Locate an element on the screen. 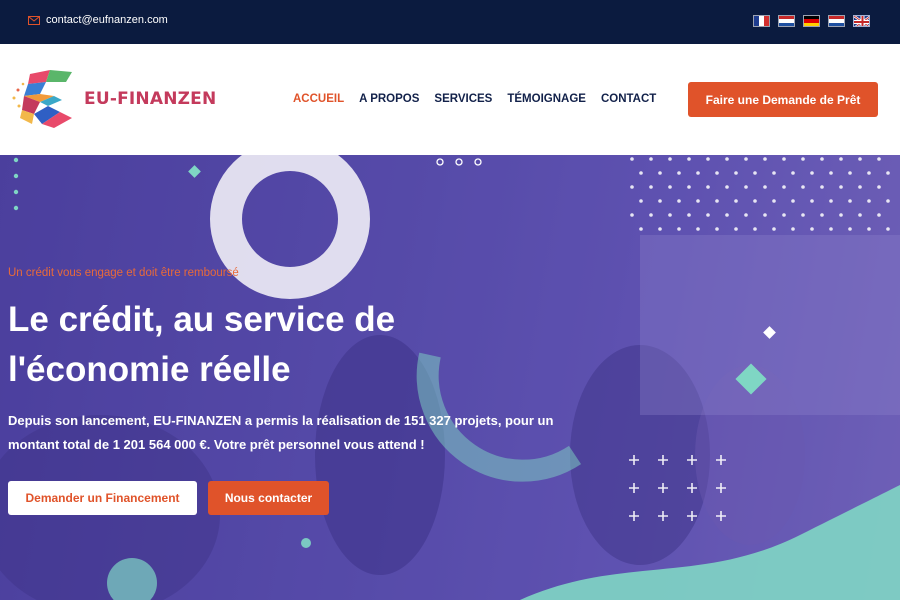  german-flag-icon is located at coordinates (811, 21).